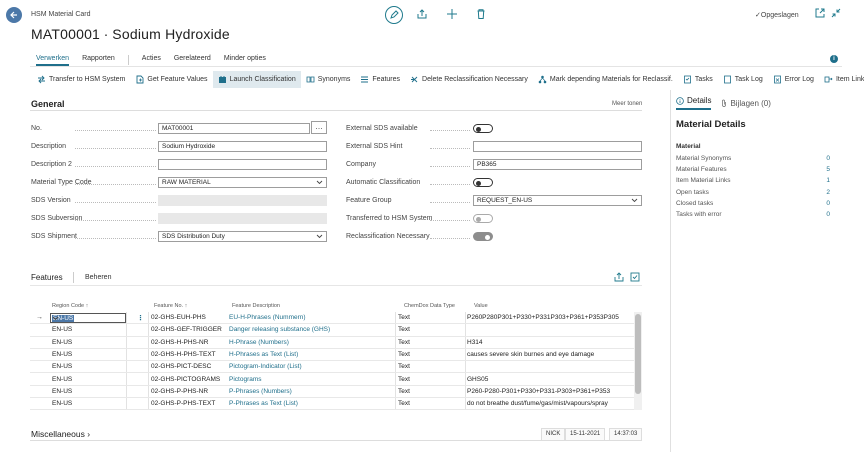 The height and width of the screenshot is (452, 864). I want to click on transferred-to-hsm-system-toggle, so click(483, 218).